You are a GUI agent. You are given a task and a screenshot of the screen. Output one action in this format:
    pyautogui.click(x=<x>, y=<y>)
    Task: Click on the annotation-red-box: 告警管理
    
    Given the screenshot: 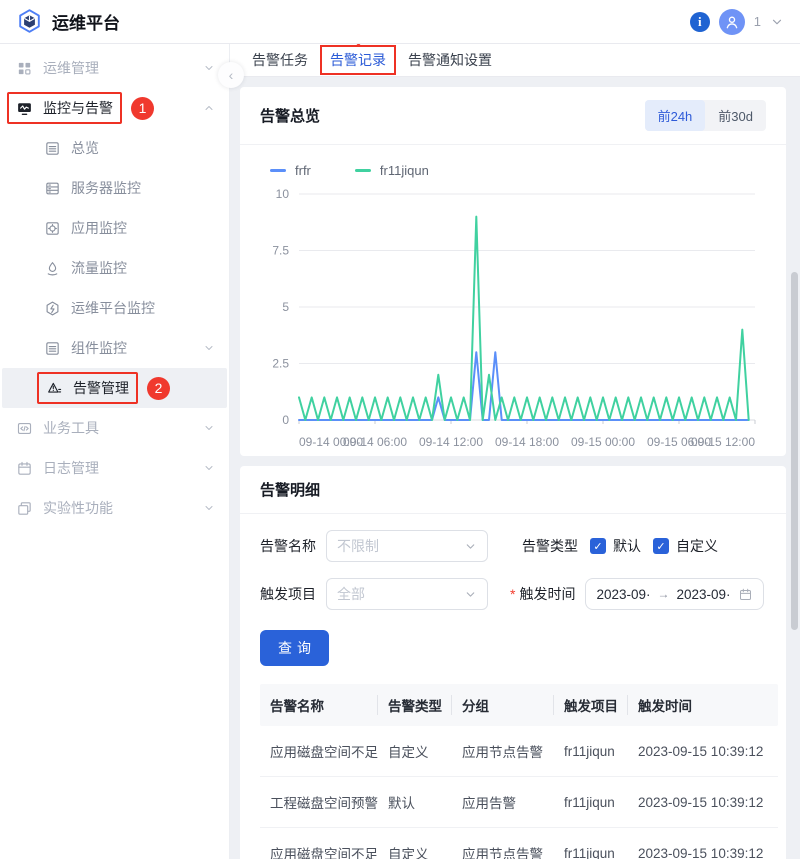 What is the action you would take?
    pyautogui.click(x=87, y=388)
    